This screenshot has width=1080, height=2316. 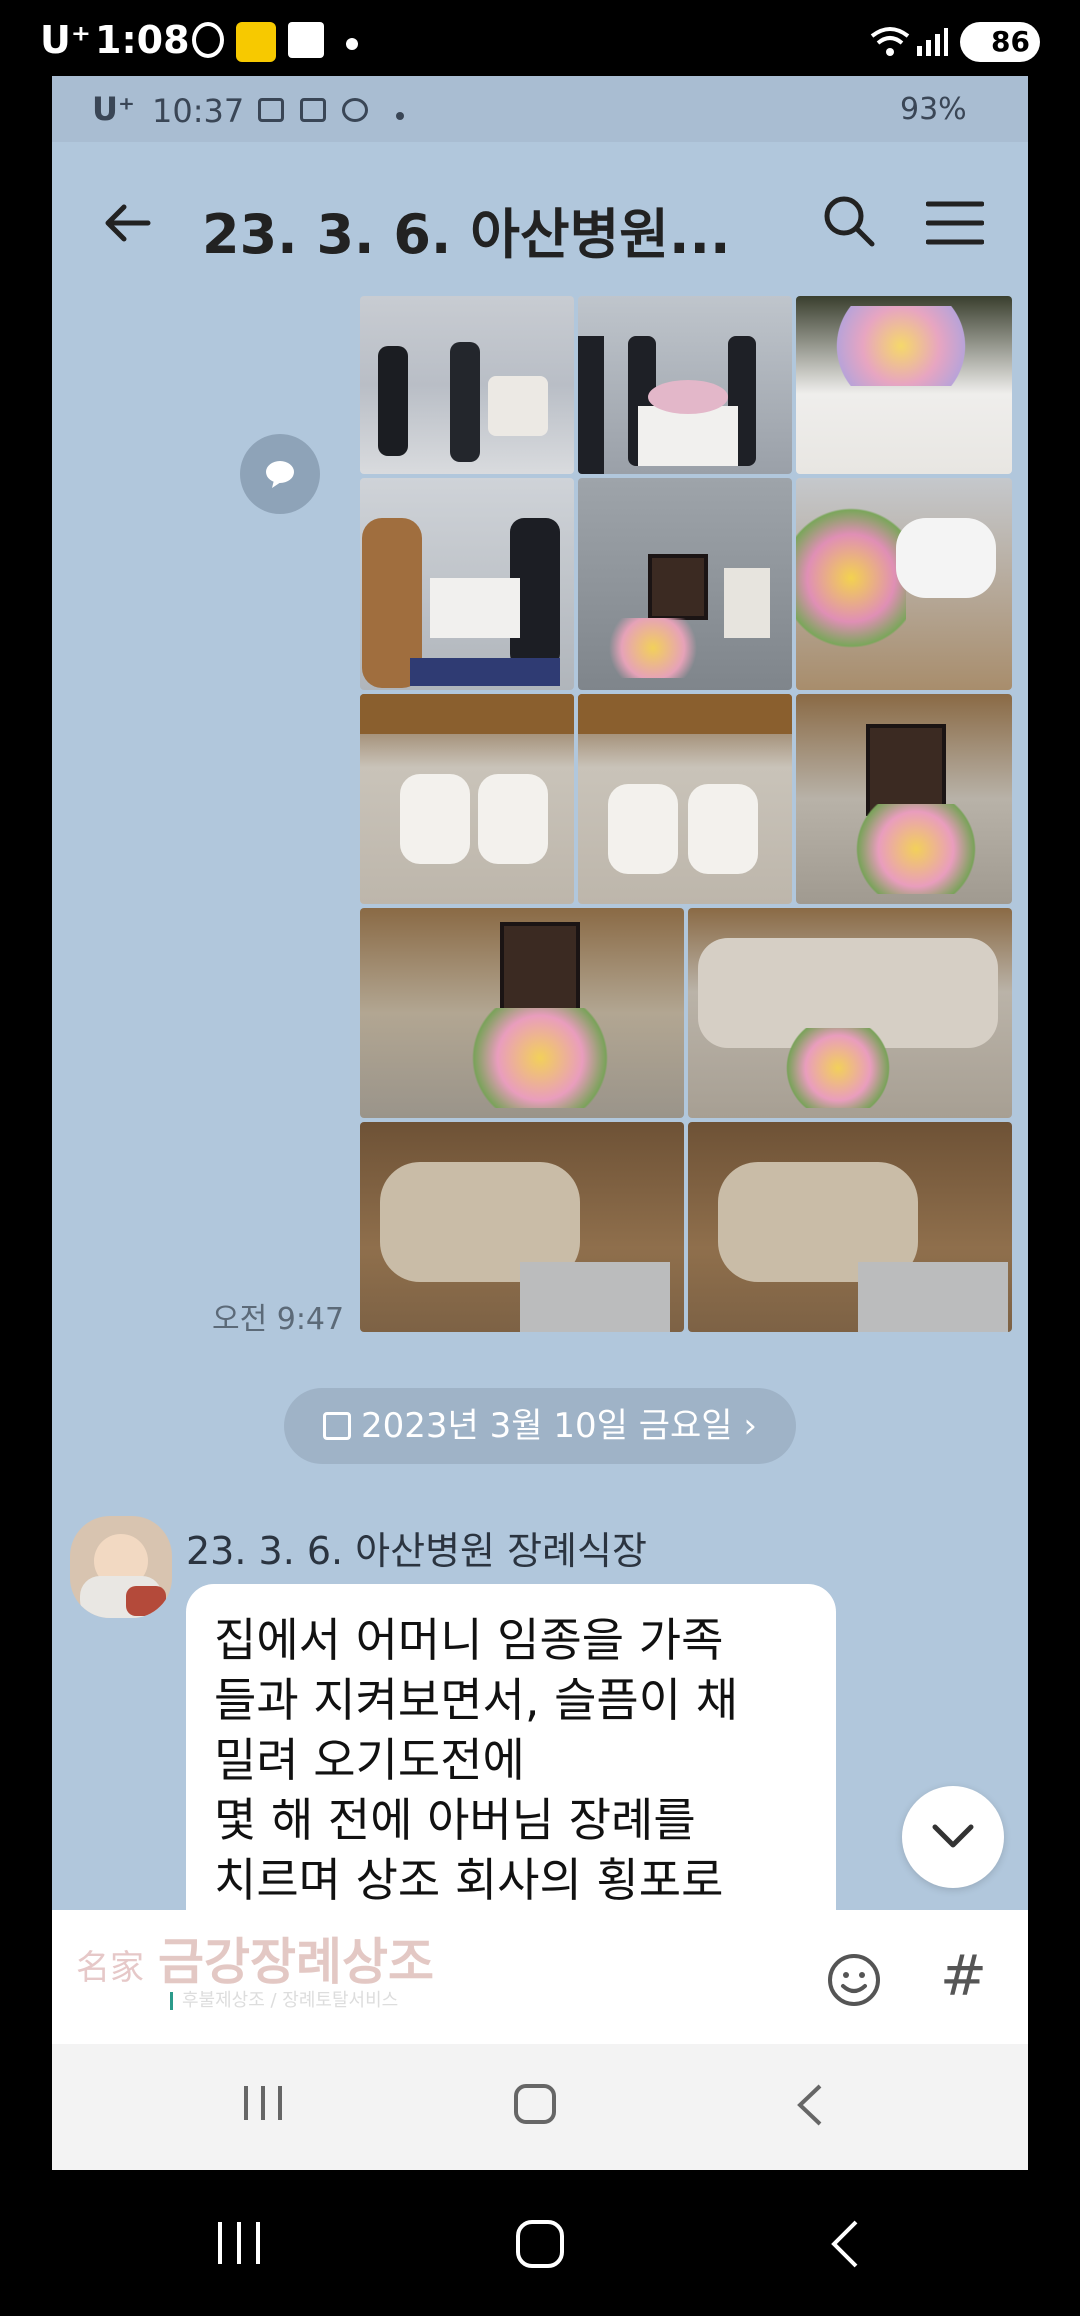 I want to click on share-icon, so click(x=280, y=474).